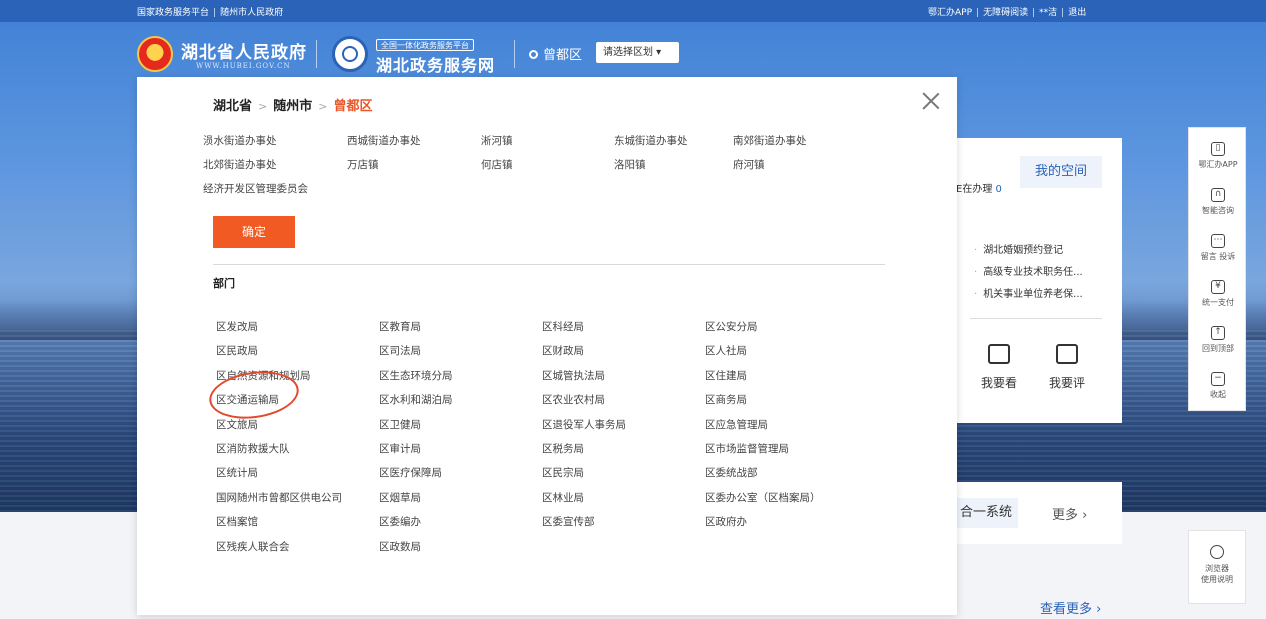 The image size is (1266, 619). Describe the element at coordinates (253, 448) in the screenshot. I see `department-item: 区消防救援大队` at that location.